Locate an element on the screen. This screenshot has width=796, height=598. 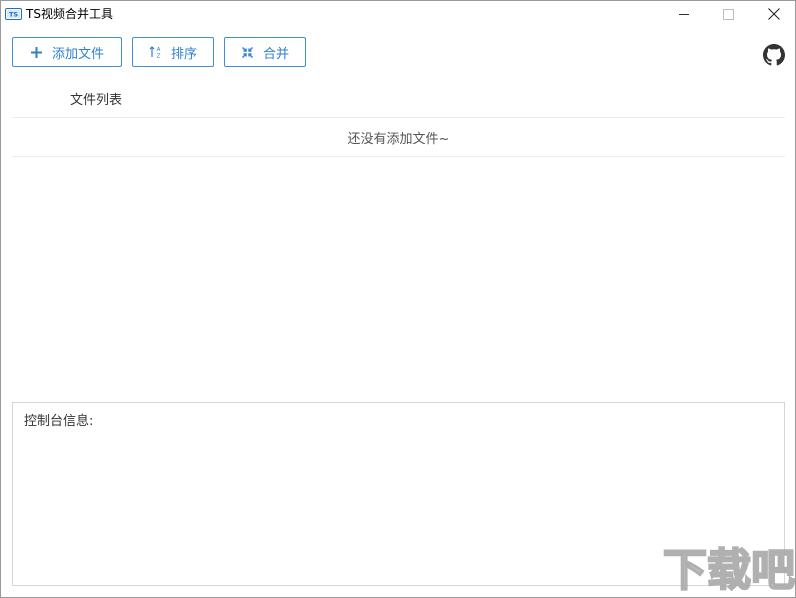
svg-text: Z is located at coordinates (159, 57).